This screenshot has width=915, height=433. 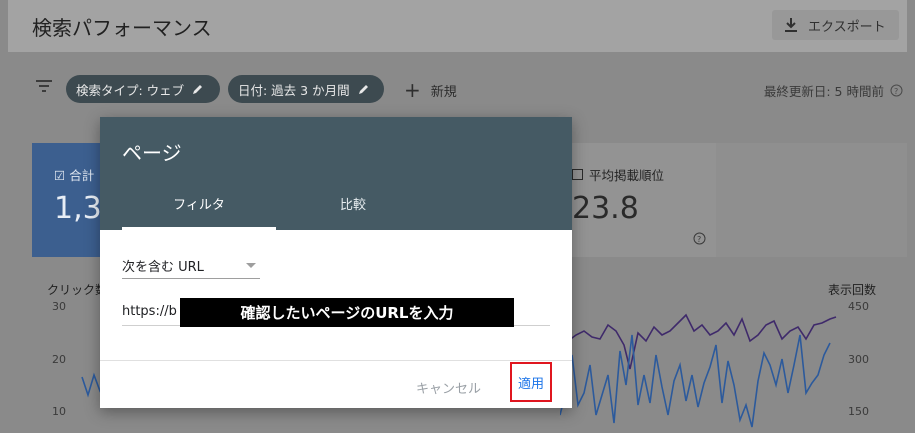 I want to click on match-type-select: 次を含む URL, so click(x=191, y=265).